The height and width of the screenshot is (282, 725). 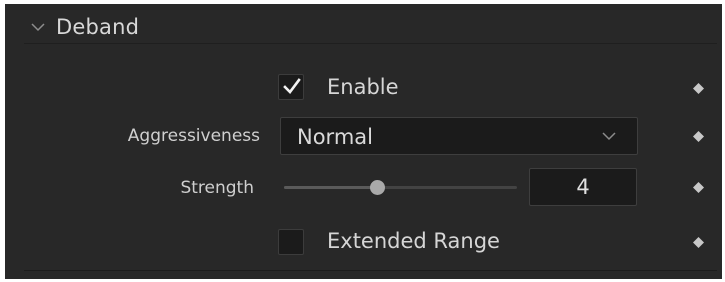 I want to click on strength-slider-fill, so click(x=331, y=187).